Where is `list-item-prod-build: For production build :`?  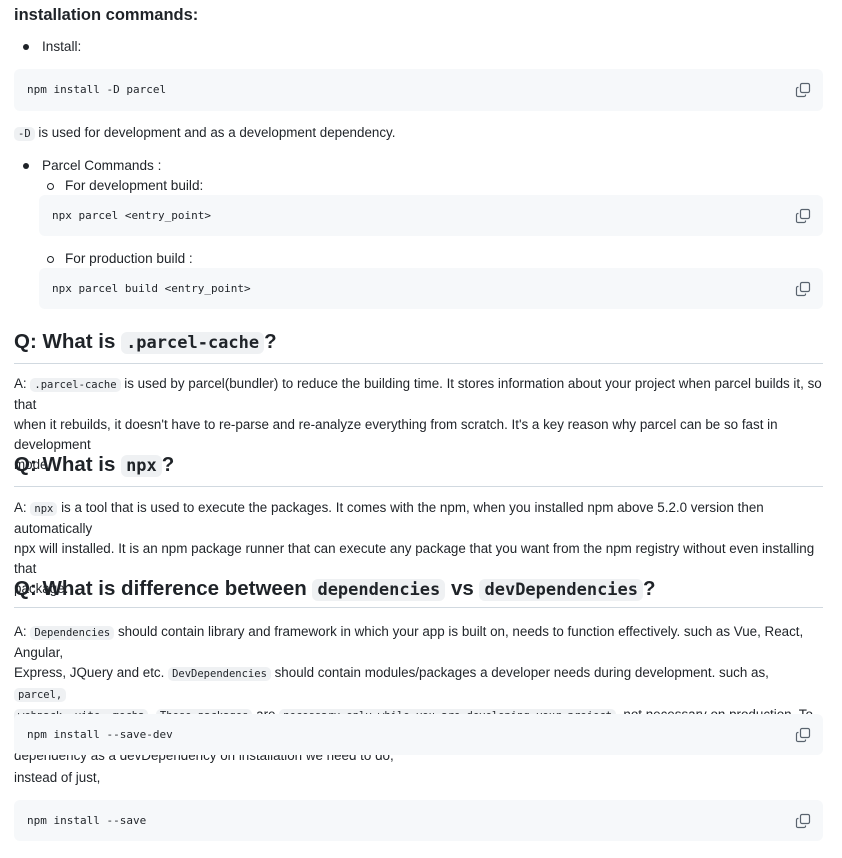
list-item-prod-build: For production build : is located at coordinates (120, 259).